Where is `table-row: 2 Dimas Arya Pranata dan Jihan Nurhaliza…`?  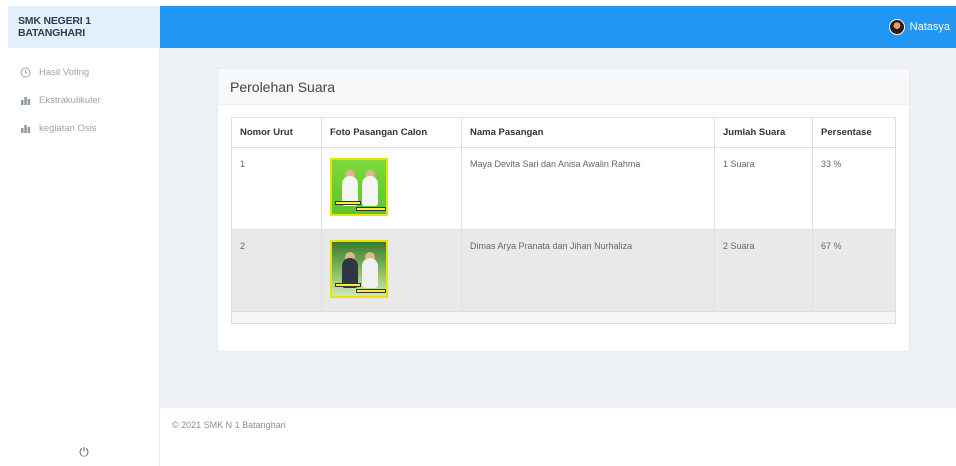
table-row: 2 Dimas Arya Pranata dan Jihan Nurhaliza… is located at coordinates (563, 270).